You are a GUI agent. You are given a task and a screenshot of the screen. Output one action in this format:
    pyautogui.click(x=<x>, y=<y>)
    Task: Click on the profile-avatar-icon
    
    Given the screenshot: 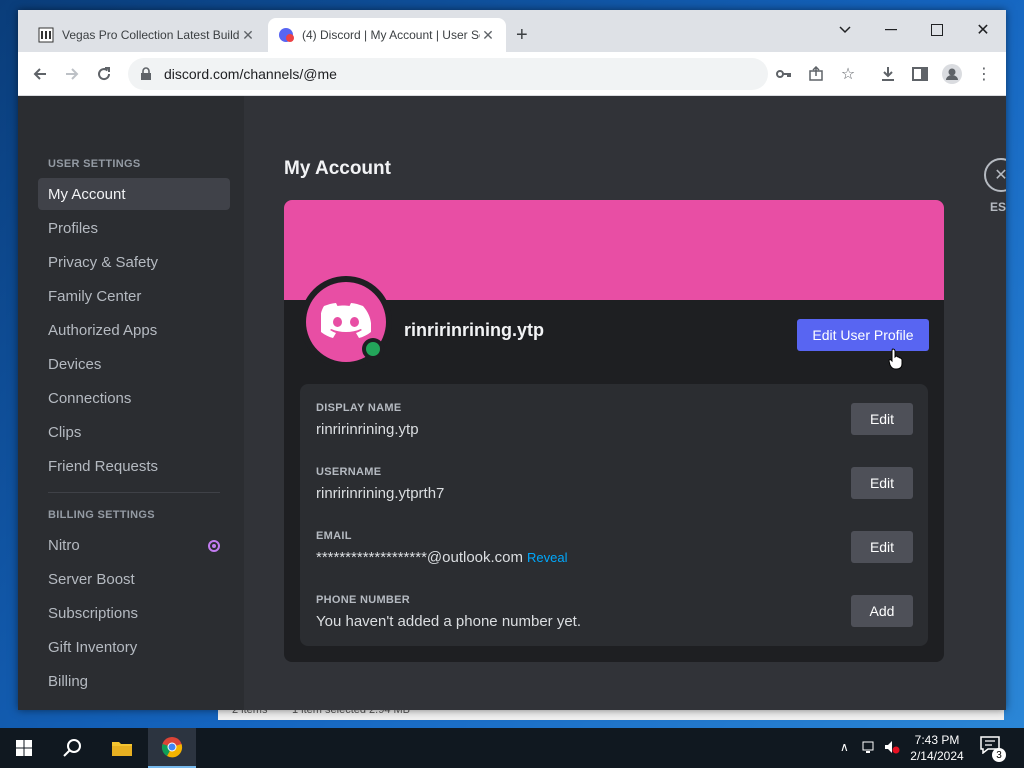 What is the action you would take?
    pyautogui.click(x=952, y=74)
    